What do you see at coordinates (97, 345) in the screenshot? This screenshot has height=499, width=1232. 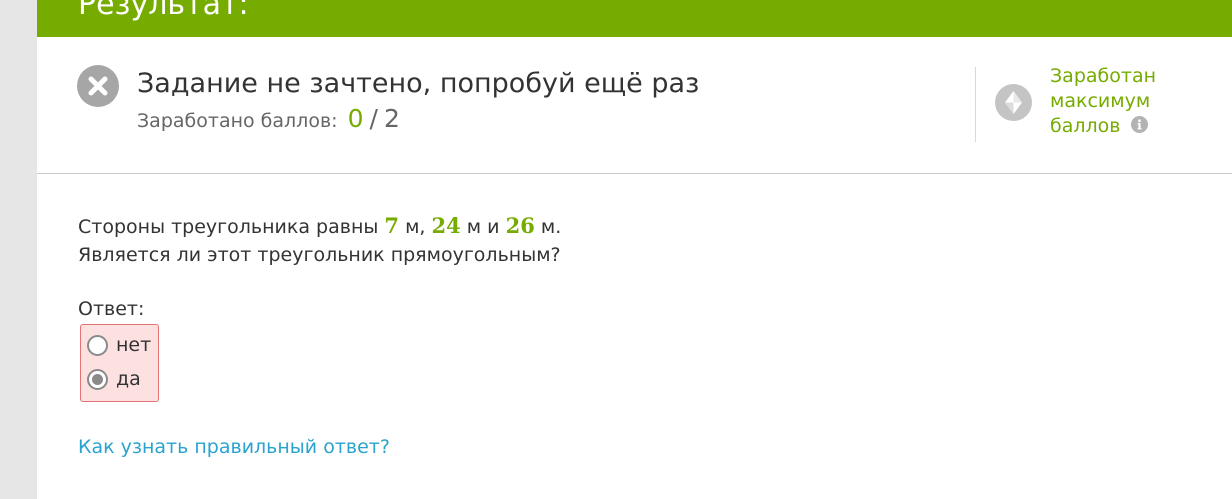 I see `radio-no` at bounding box center [97, 345].